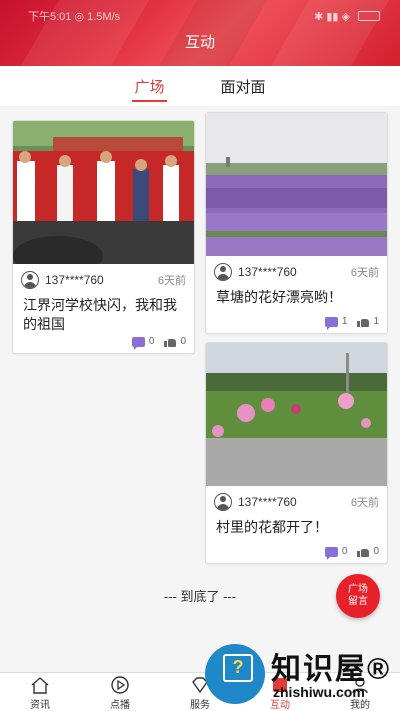  I want to click on watermark: 知识屋® zhishiwu.com, so click(302, 675).